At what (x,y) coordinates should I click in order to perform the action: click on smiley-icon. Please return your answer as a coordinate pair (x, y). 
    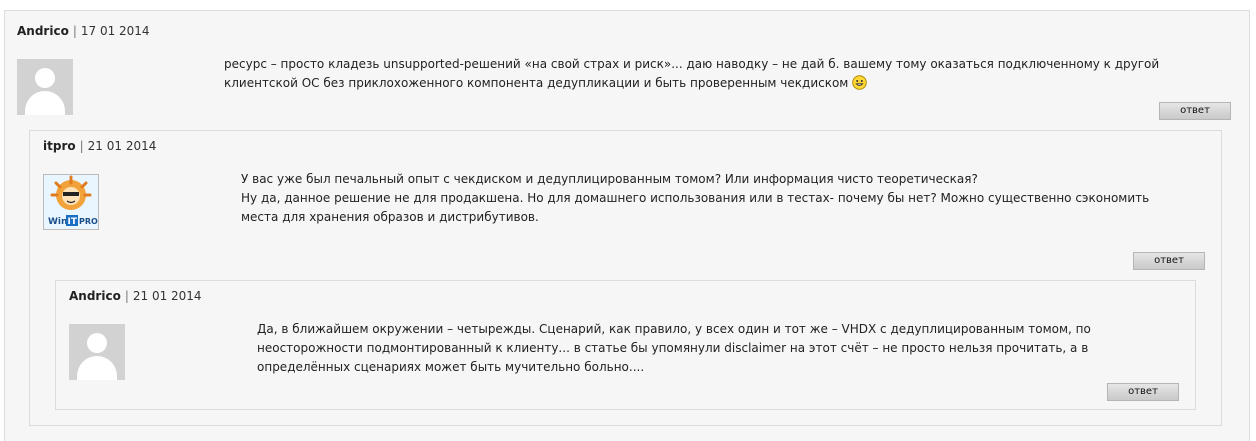
    Looking at the image, I should click on (859, 82).